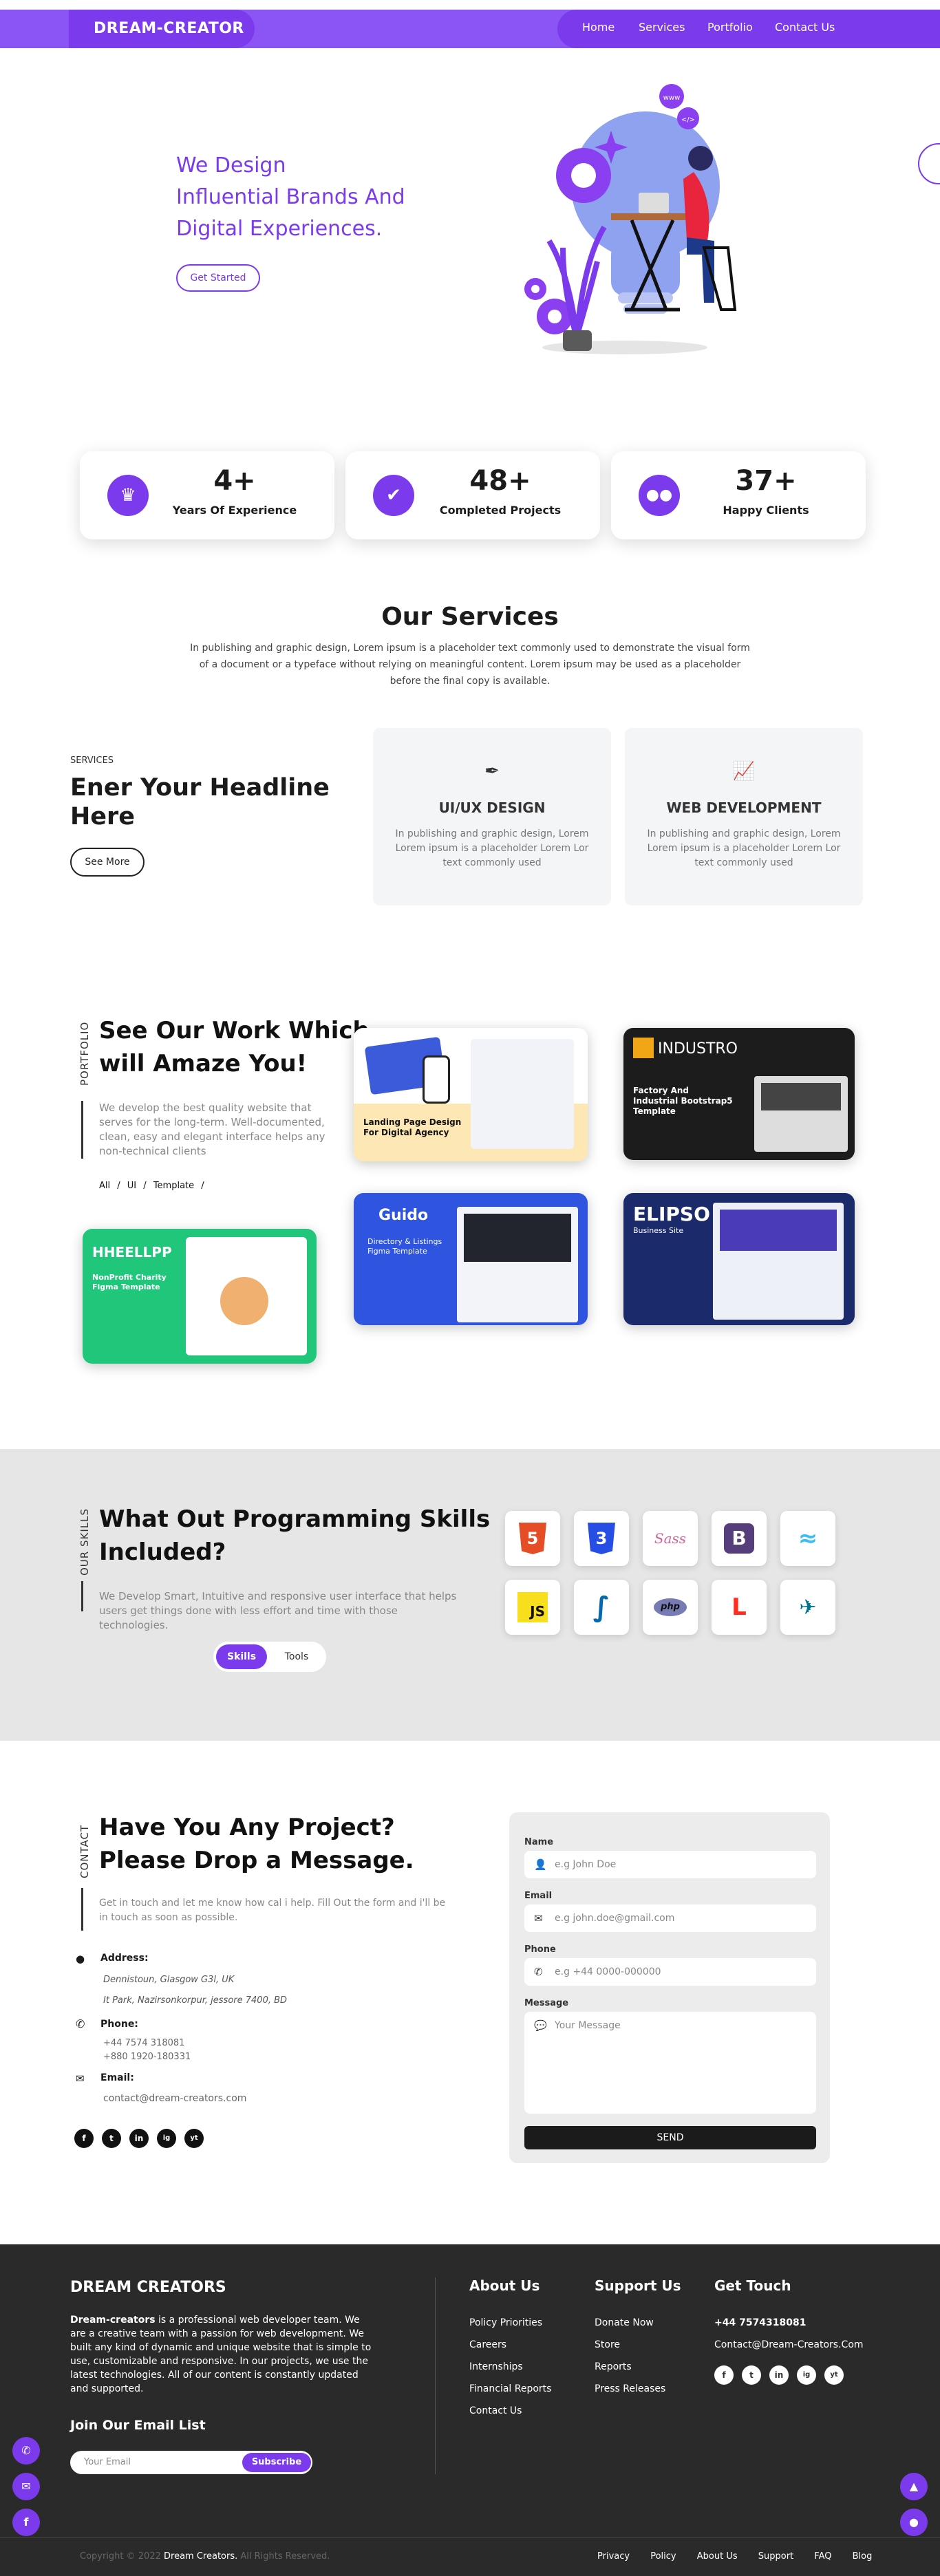 Image resolution: width=940 pixels, height=2576 pixels. I want to click on portfolio-card: ELIPSO Business Site, so click(739, 1259).